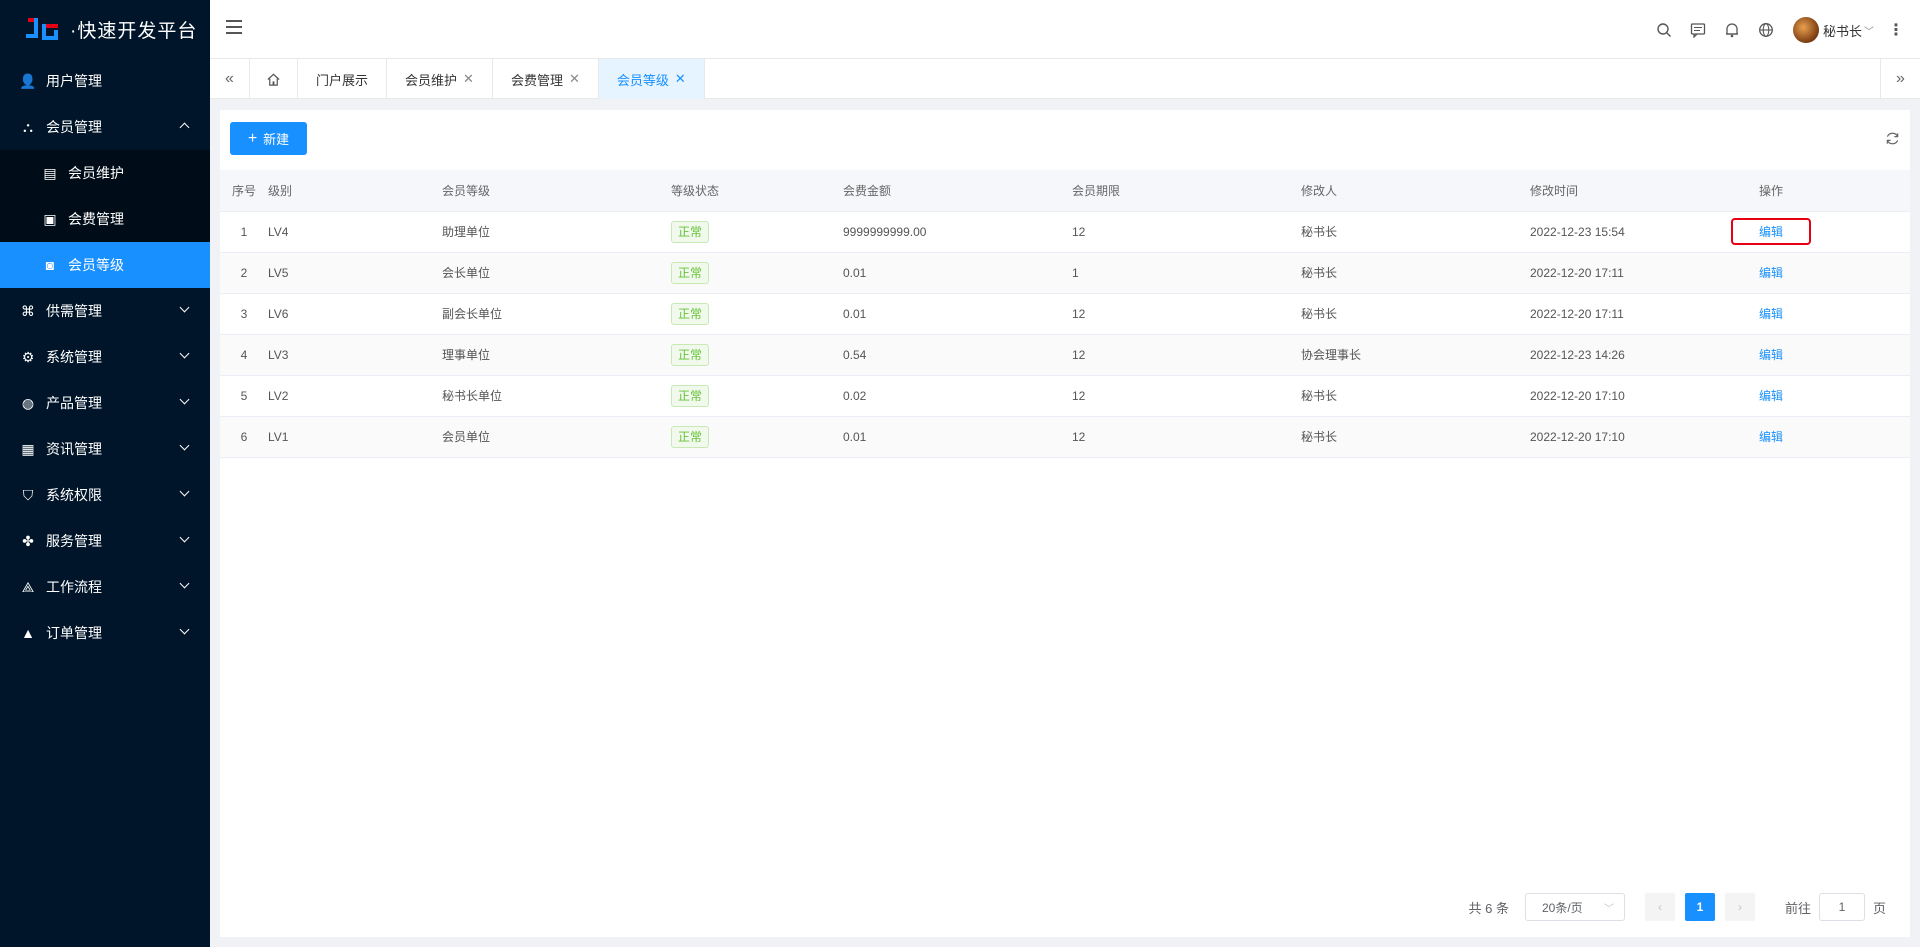 This screenshot has height=947, width=1920. I want to click on tab: 门户展示, so click(343, 79).